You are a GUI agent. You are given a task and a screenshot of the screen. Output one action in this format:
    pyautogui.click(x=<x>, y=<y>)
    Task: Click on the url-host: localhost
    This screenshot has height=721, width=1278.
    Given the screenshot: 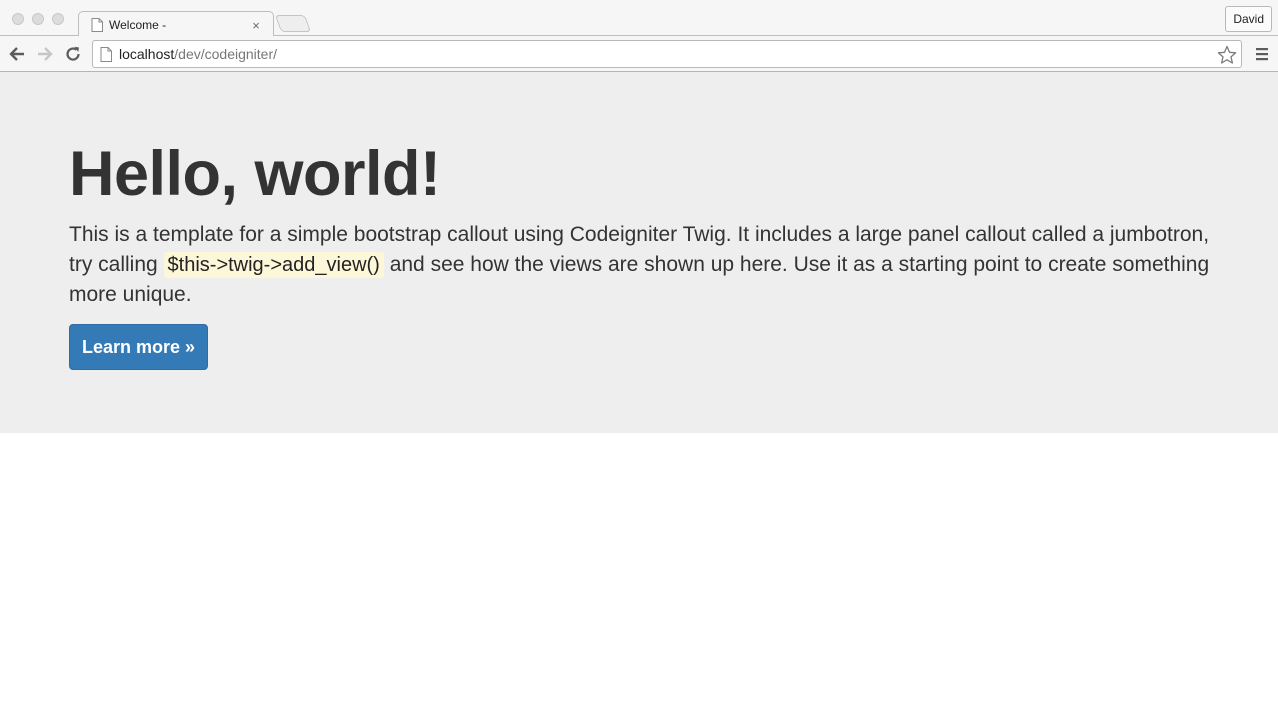 What is the action you would take?
    pyautogui.click(x=147, y=54)
    